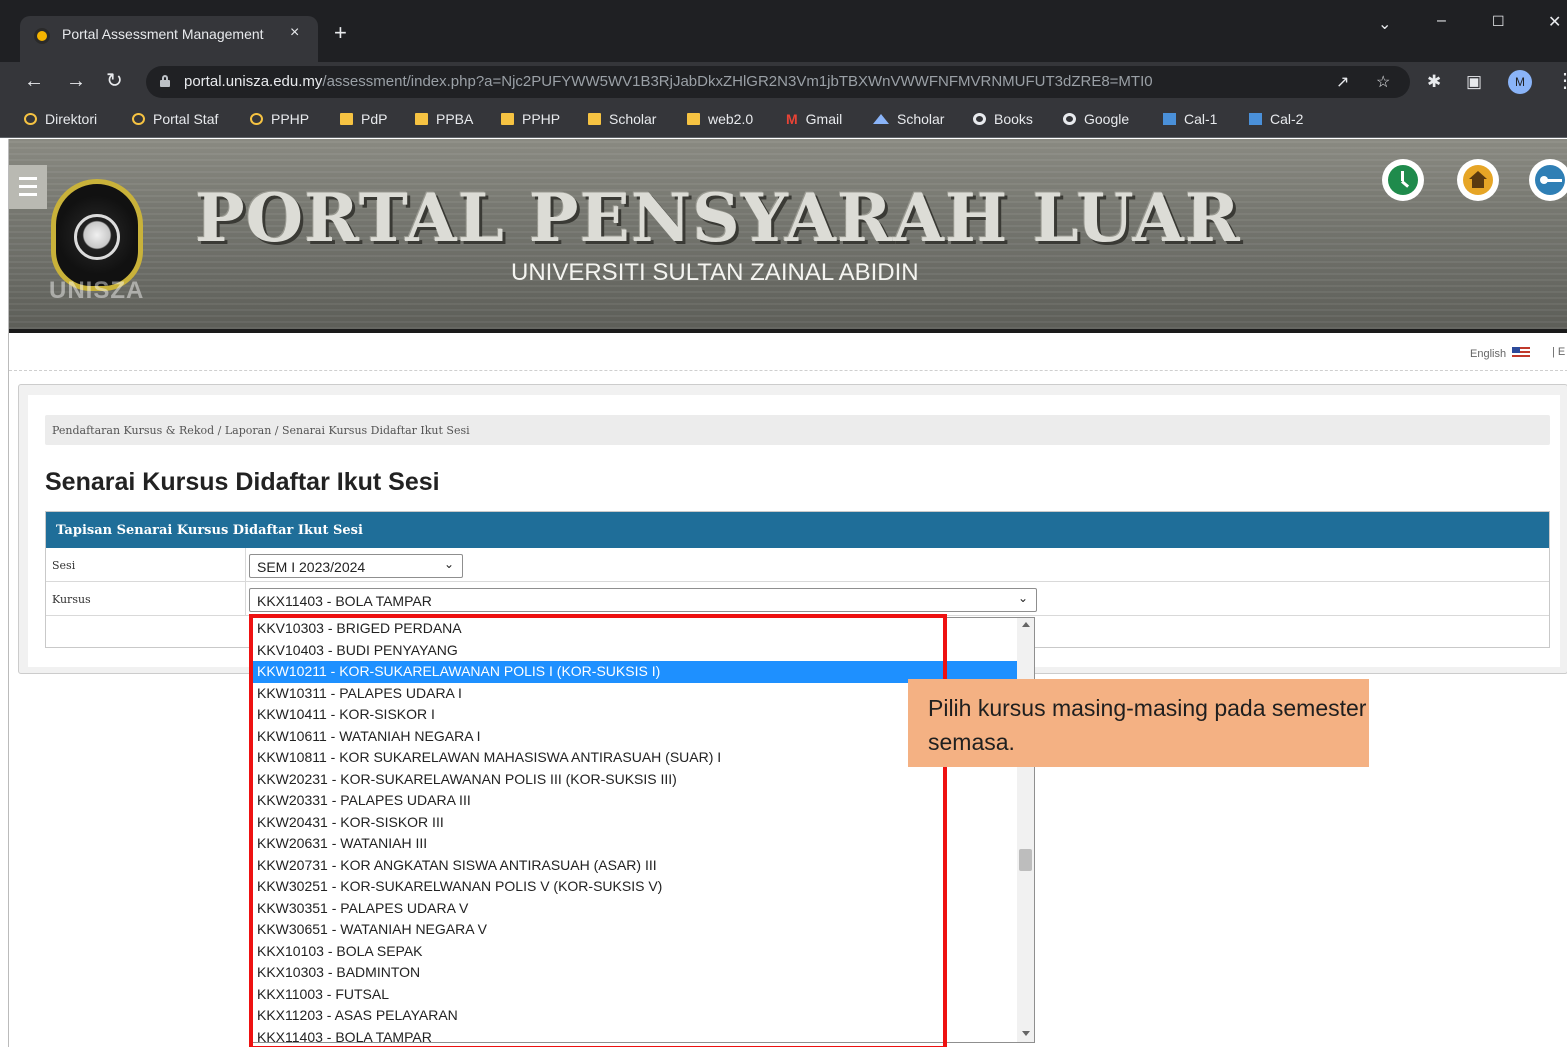  Describe the element at coordinates (356, 566) in the screenshot. I see `sesi-select: SEM I 2023/2024 ⌄` at that location.